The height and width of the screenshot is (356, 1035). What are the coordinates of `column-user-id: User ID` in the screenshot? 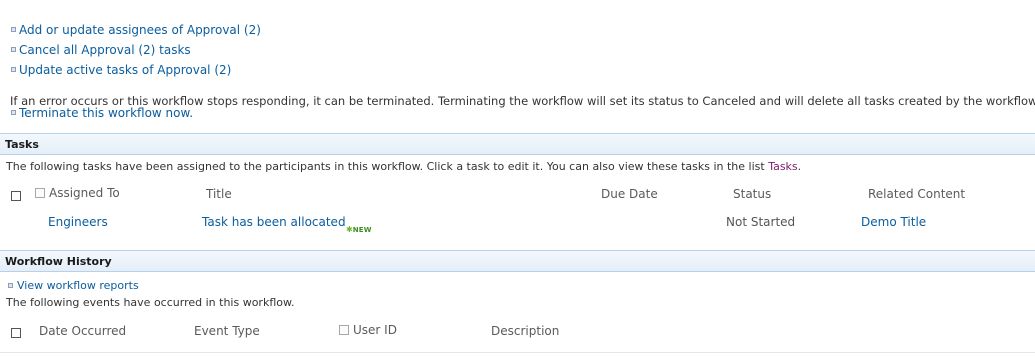 It's located at (375, 330).